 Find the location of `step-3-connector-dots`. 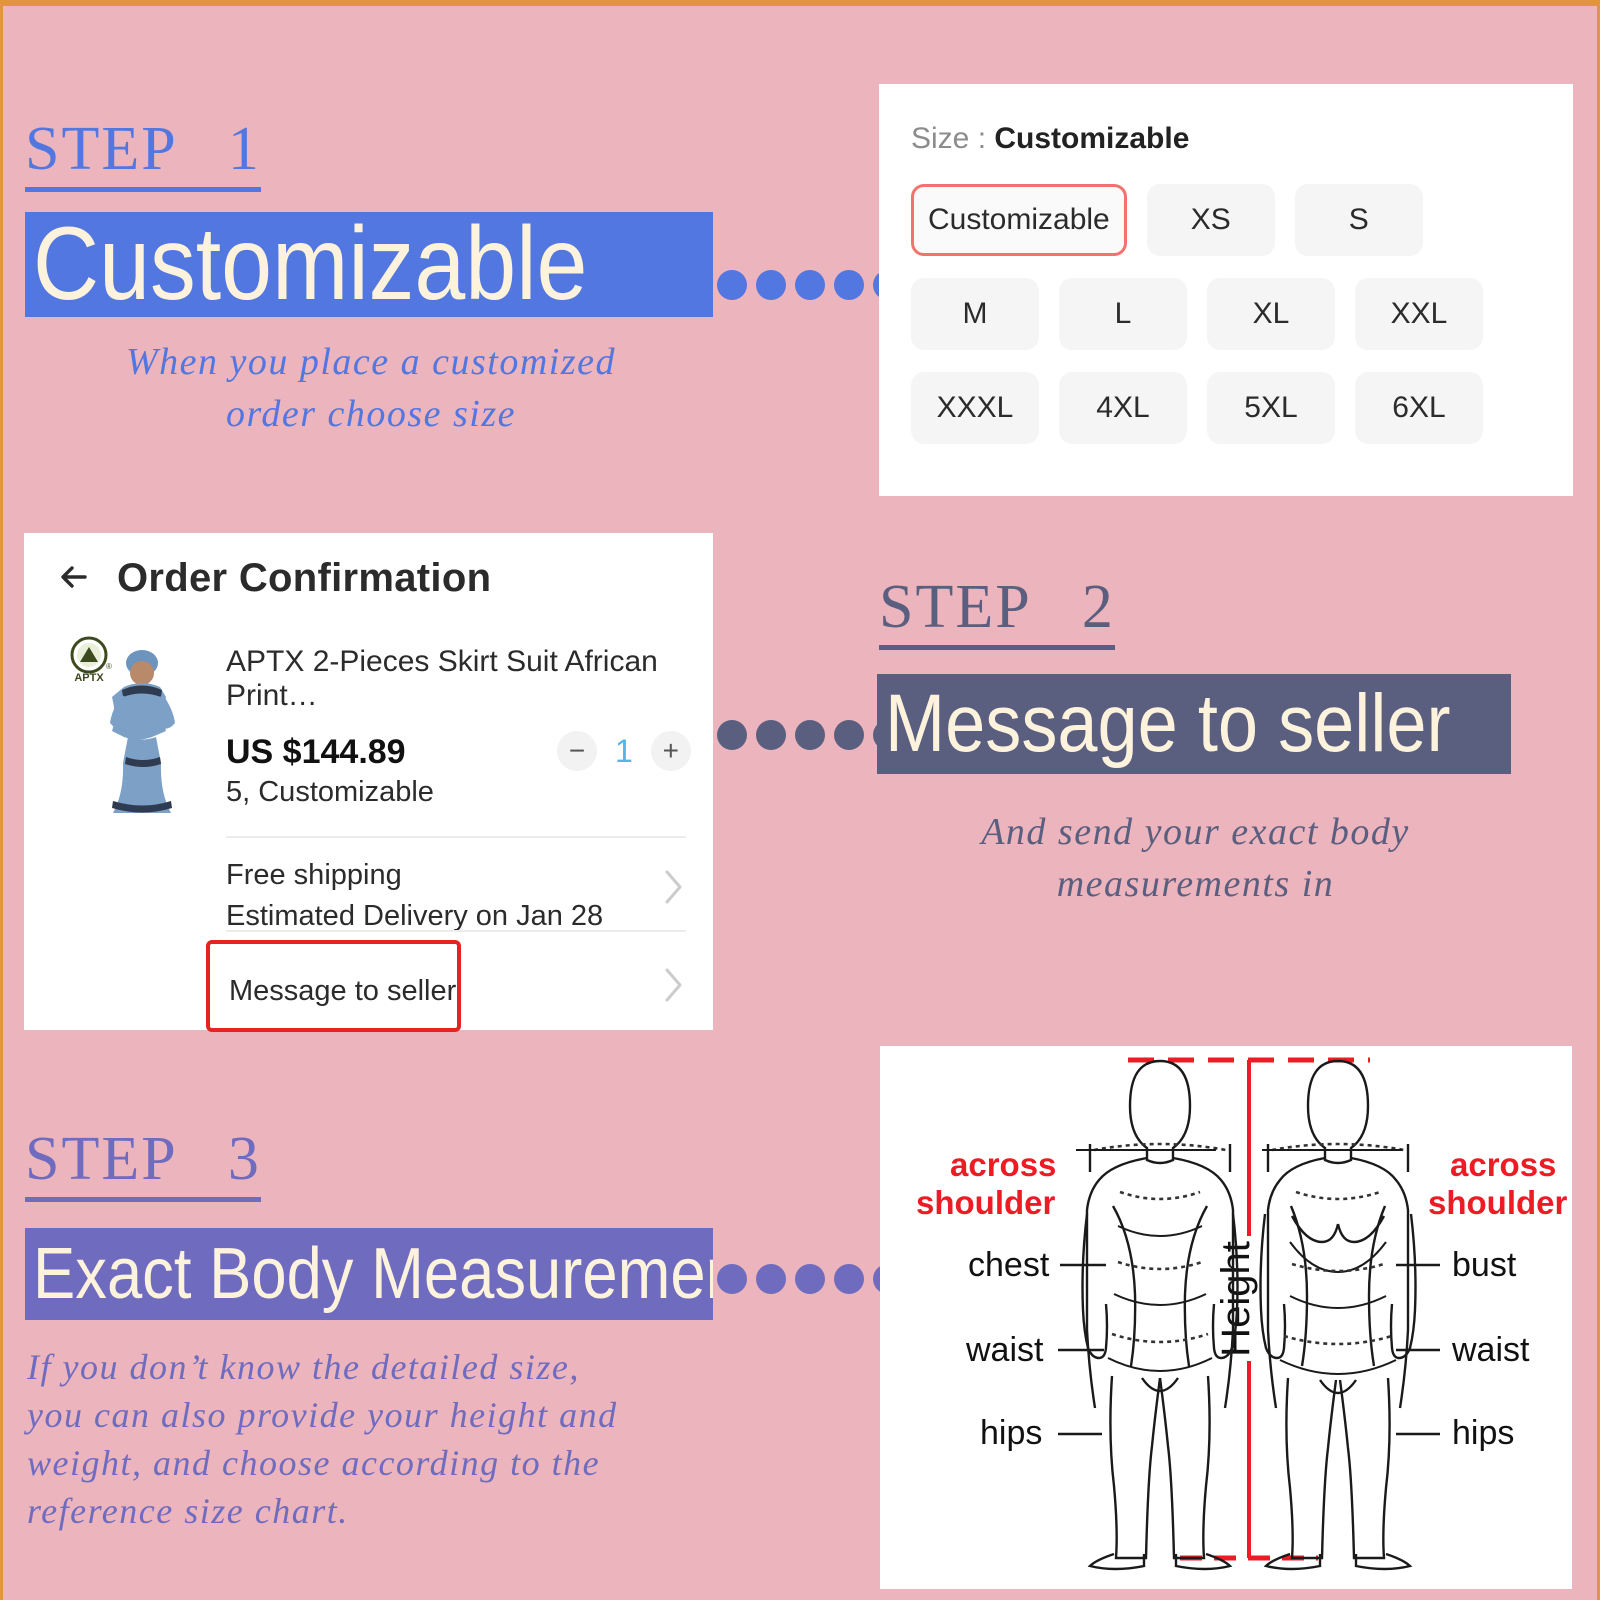

step-3-connector-dots is located at coordinates (810, 1279).